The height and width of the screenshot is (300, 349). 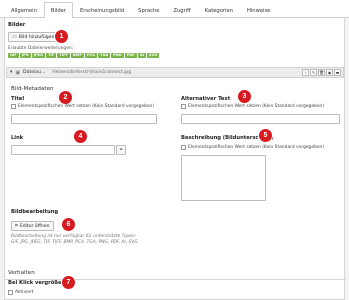 I want to click on marker-1: 1, so click(x=61, y=36).